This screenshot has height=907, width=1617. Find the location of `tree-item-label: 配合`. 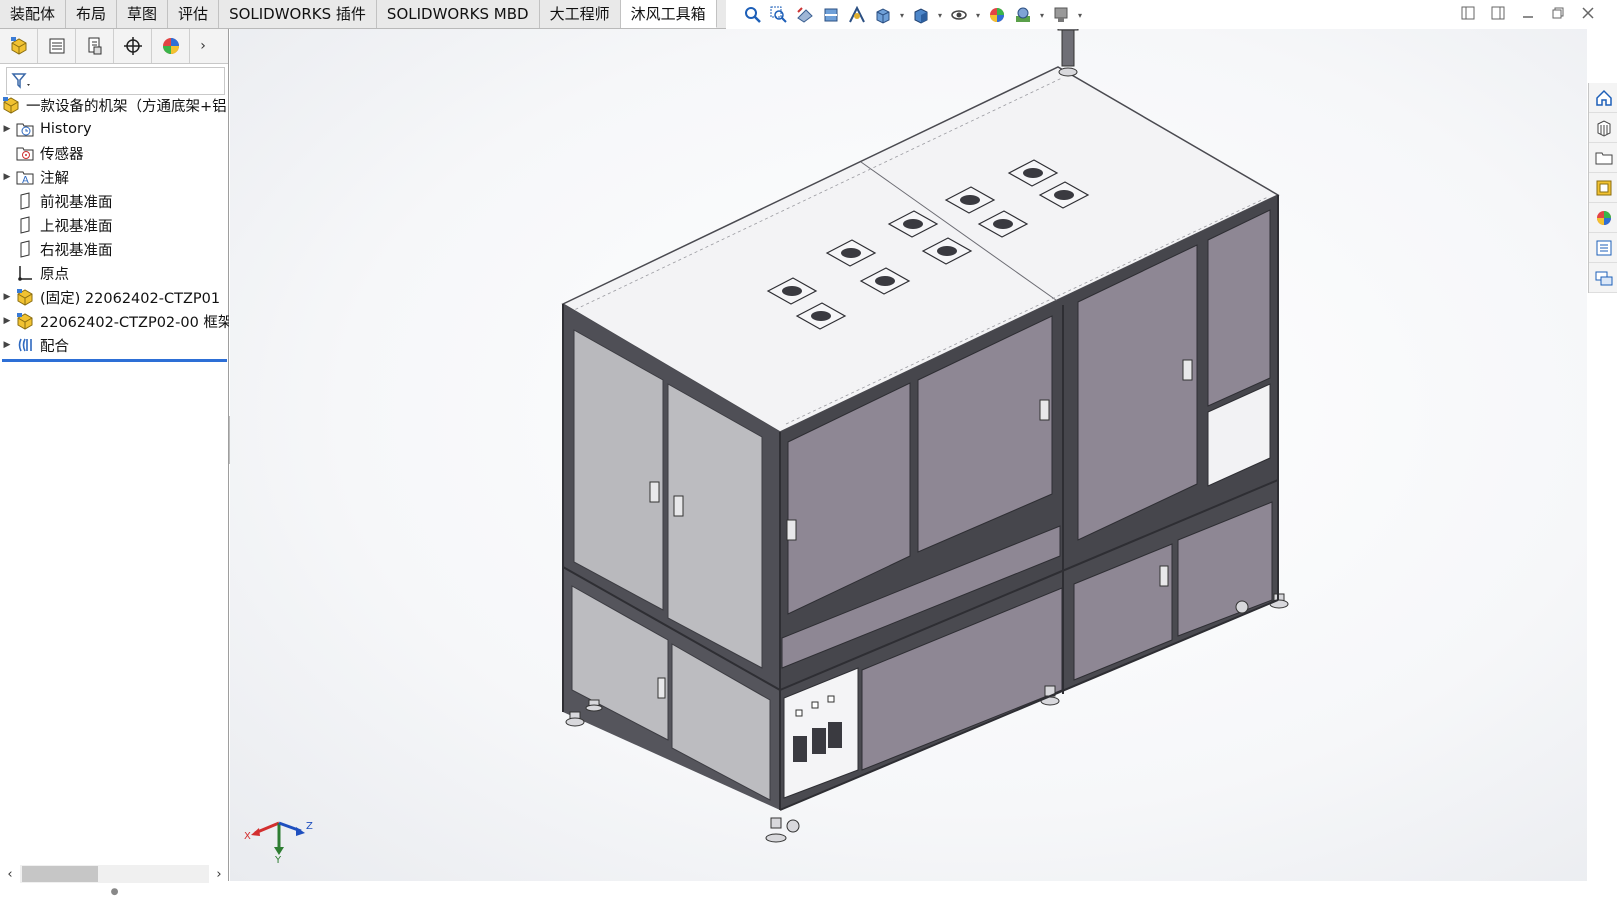

tree-item-label: 配合 is located at coordinates (54, 346).